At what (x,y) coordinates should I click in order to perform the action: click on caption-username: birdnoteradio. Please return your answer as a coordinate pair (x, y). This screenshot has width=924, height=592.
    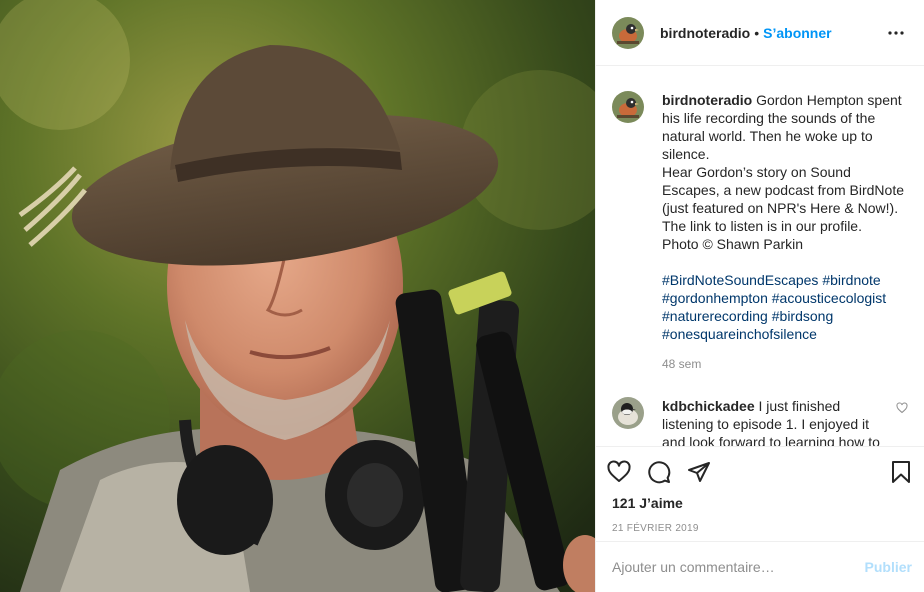
    Looking at the image, I should click on (707, 100).